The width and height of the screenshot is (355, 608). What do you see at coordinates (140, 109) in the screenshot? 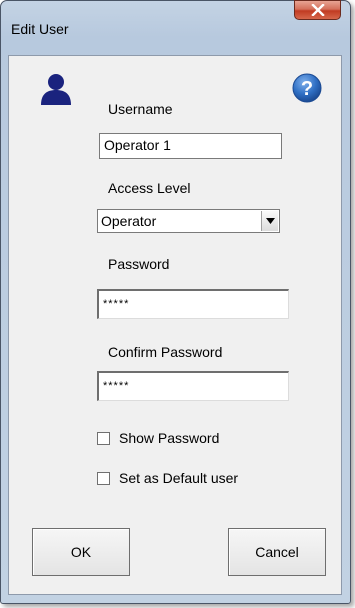
I see `username-label: Username` at bounding box center [140, 109].